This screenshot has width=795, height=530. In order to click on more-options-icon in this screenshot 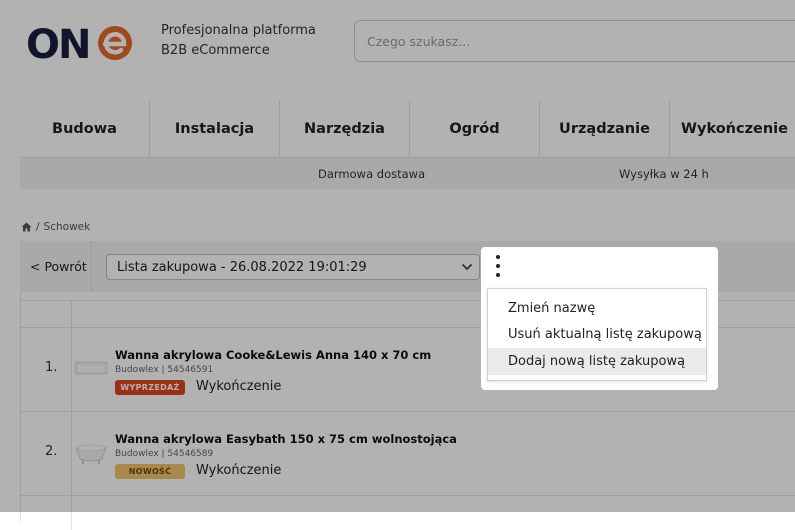, I will do `click(498, 266)`.